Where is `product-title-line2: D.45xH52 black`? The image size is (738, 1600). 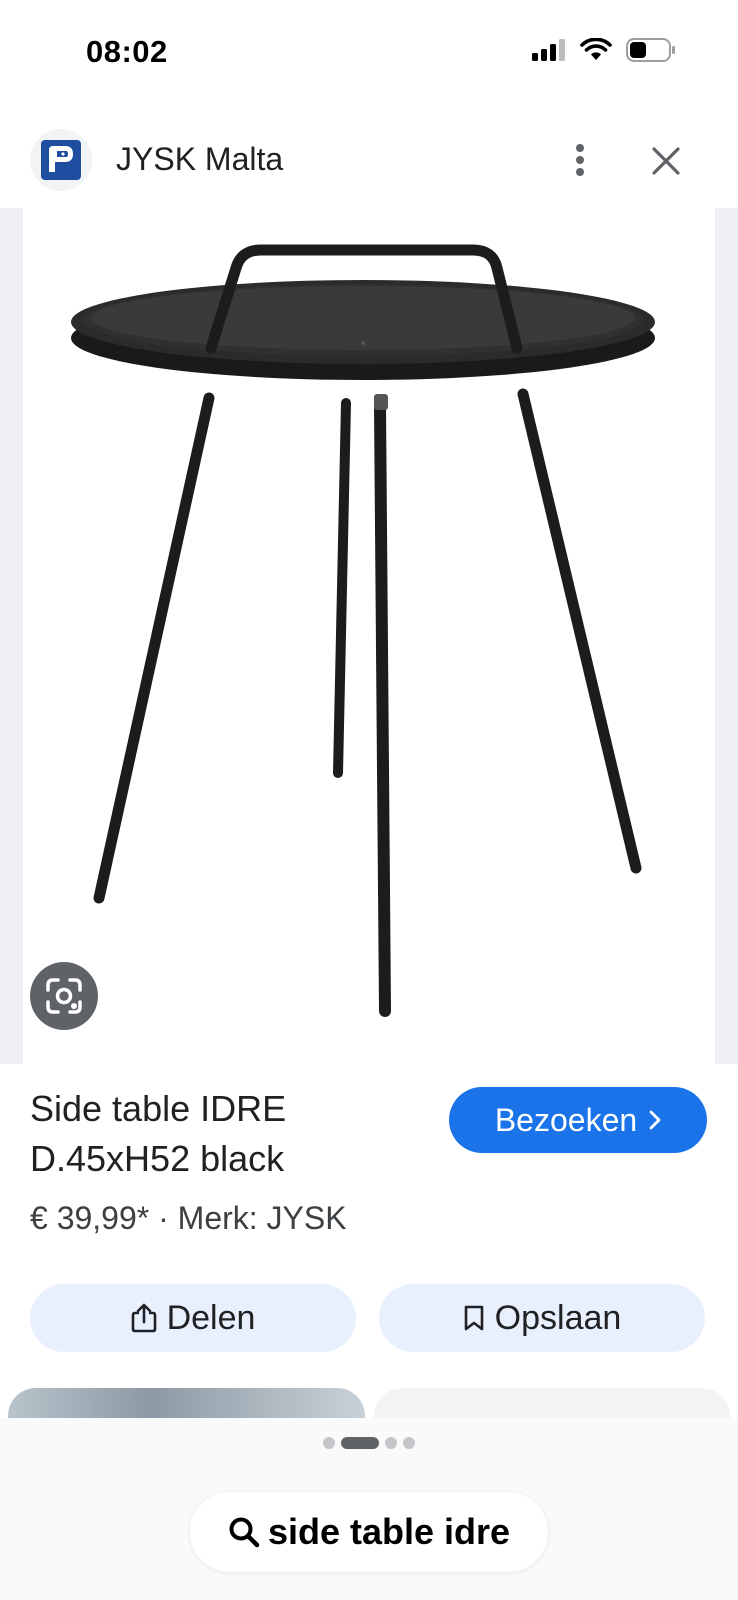
product-title-line2: D.45xH52 black is located at coordinates (157, 1158).